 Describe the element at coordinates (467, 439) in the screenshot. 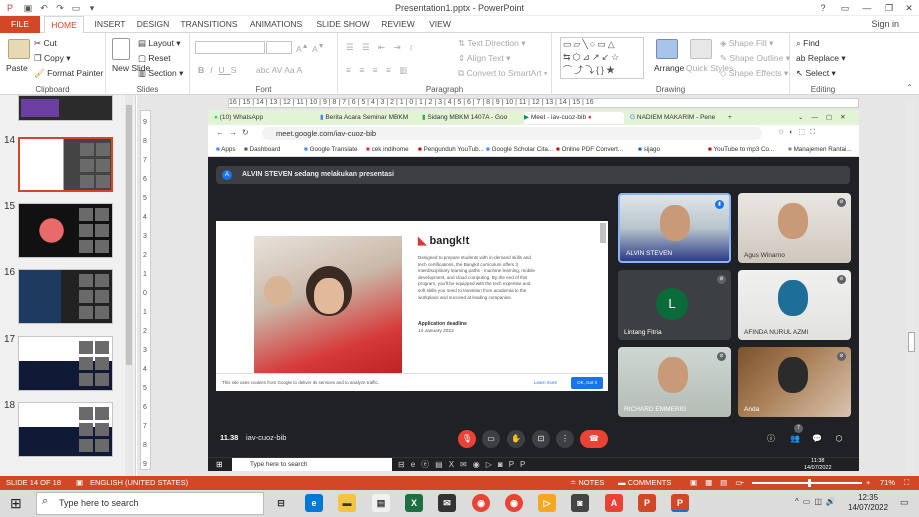

I see `mic-off-icon: 🎙` at that location.